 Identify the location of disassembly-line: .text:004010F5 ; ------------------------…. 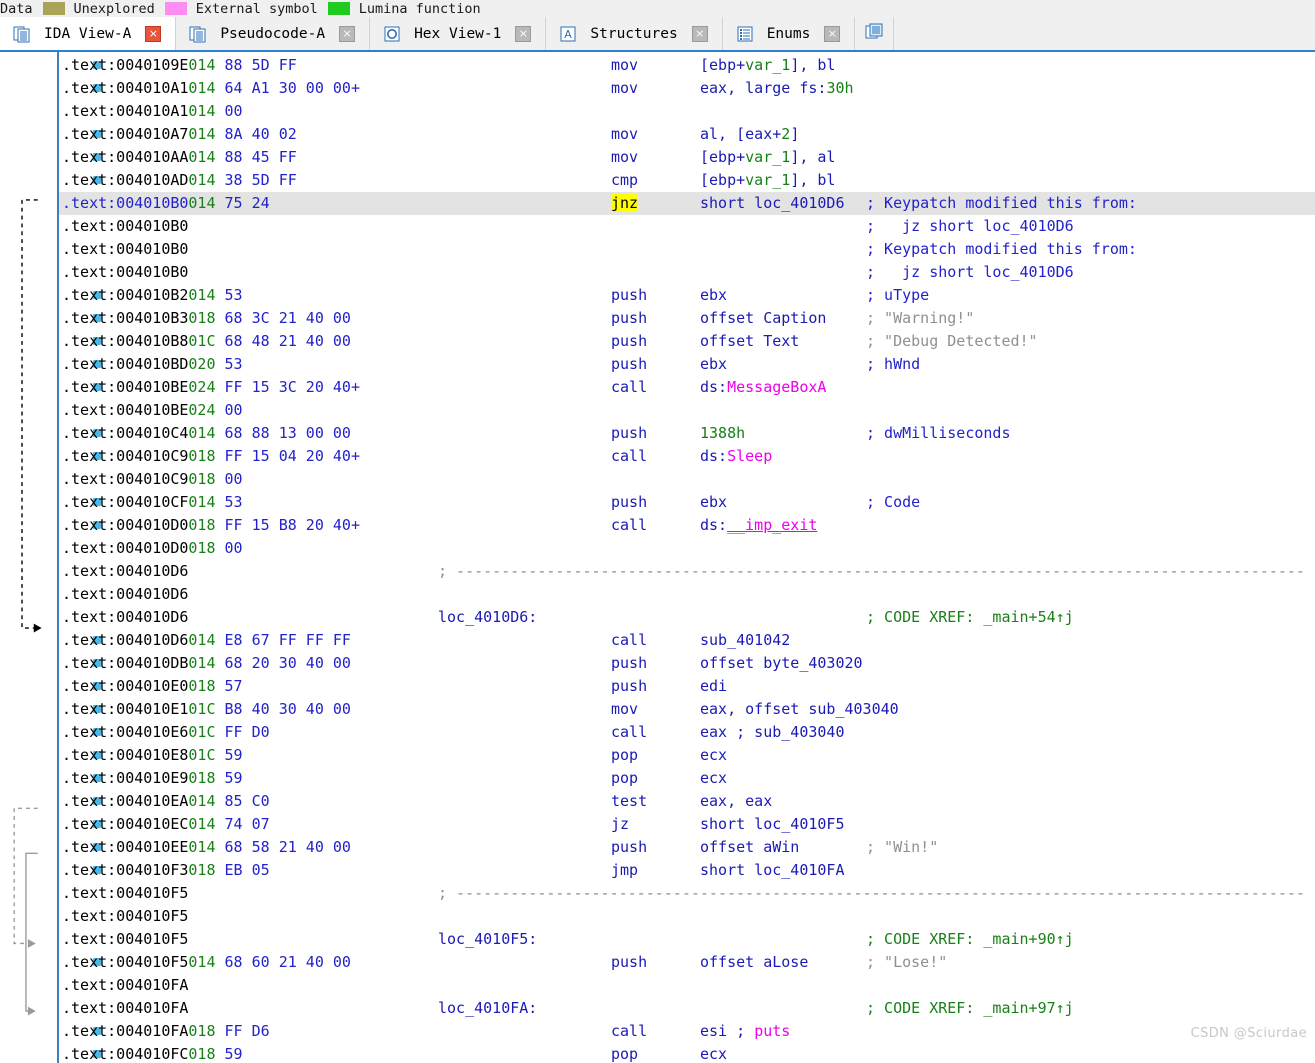
(687, 893).